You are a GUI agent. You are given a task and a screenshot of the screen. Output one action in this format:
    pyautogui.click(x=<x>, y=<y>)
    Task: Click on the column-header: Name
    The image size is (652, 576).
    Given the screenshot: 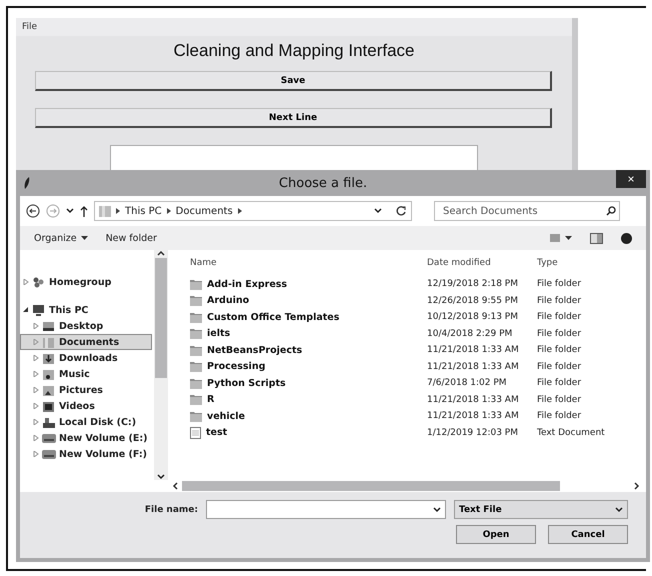 What is the action you would take?
    pyautogui.click(x=308, y=263)
    